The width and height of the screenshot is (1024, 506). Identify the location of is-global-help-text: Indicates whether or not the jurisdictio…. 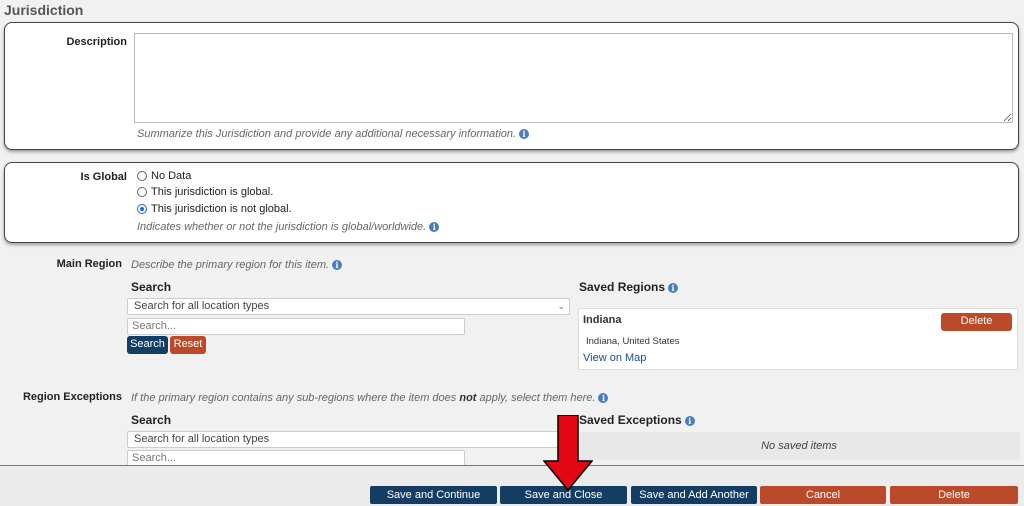
(282, 227).